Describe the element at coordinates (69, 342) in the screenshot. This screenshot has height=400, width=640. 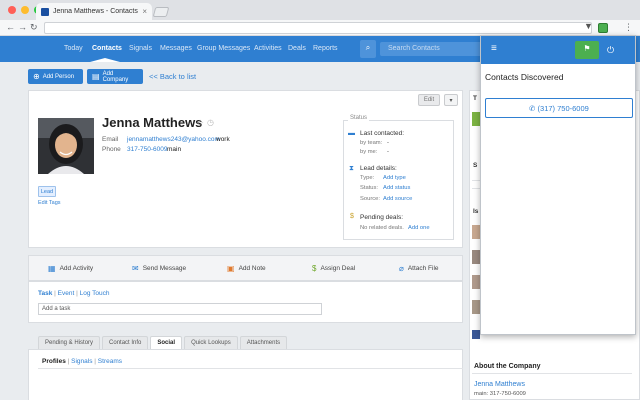
I see `tab-pending-history: Pending & History` at that location.